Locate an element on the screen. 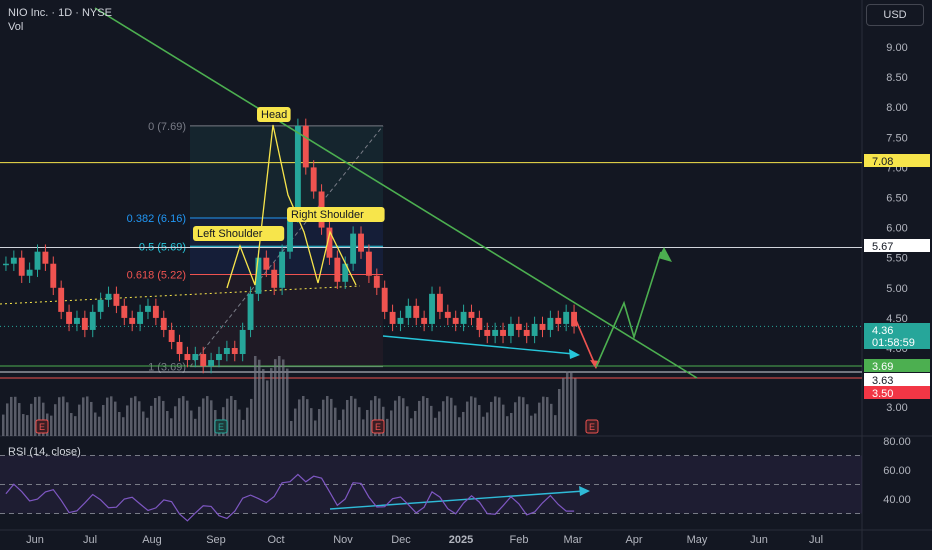 Image resolution: width=932 pixels, height=550 pixels. time-tick-8: Feb is located at coordinates (519, 540).